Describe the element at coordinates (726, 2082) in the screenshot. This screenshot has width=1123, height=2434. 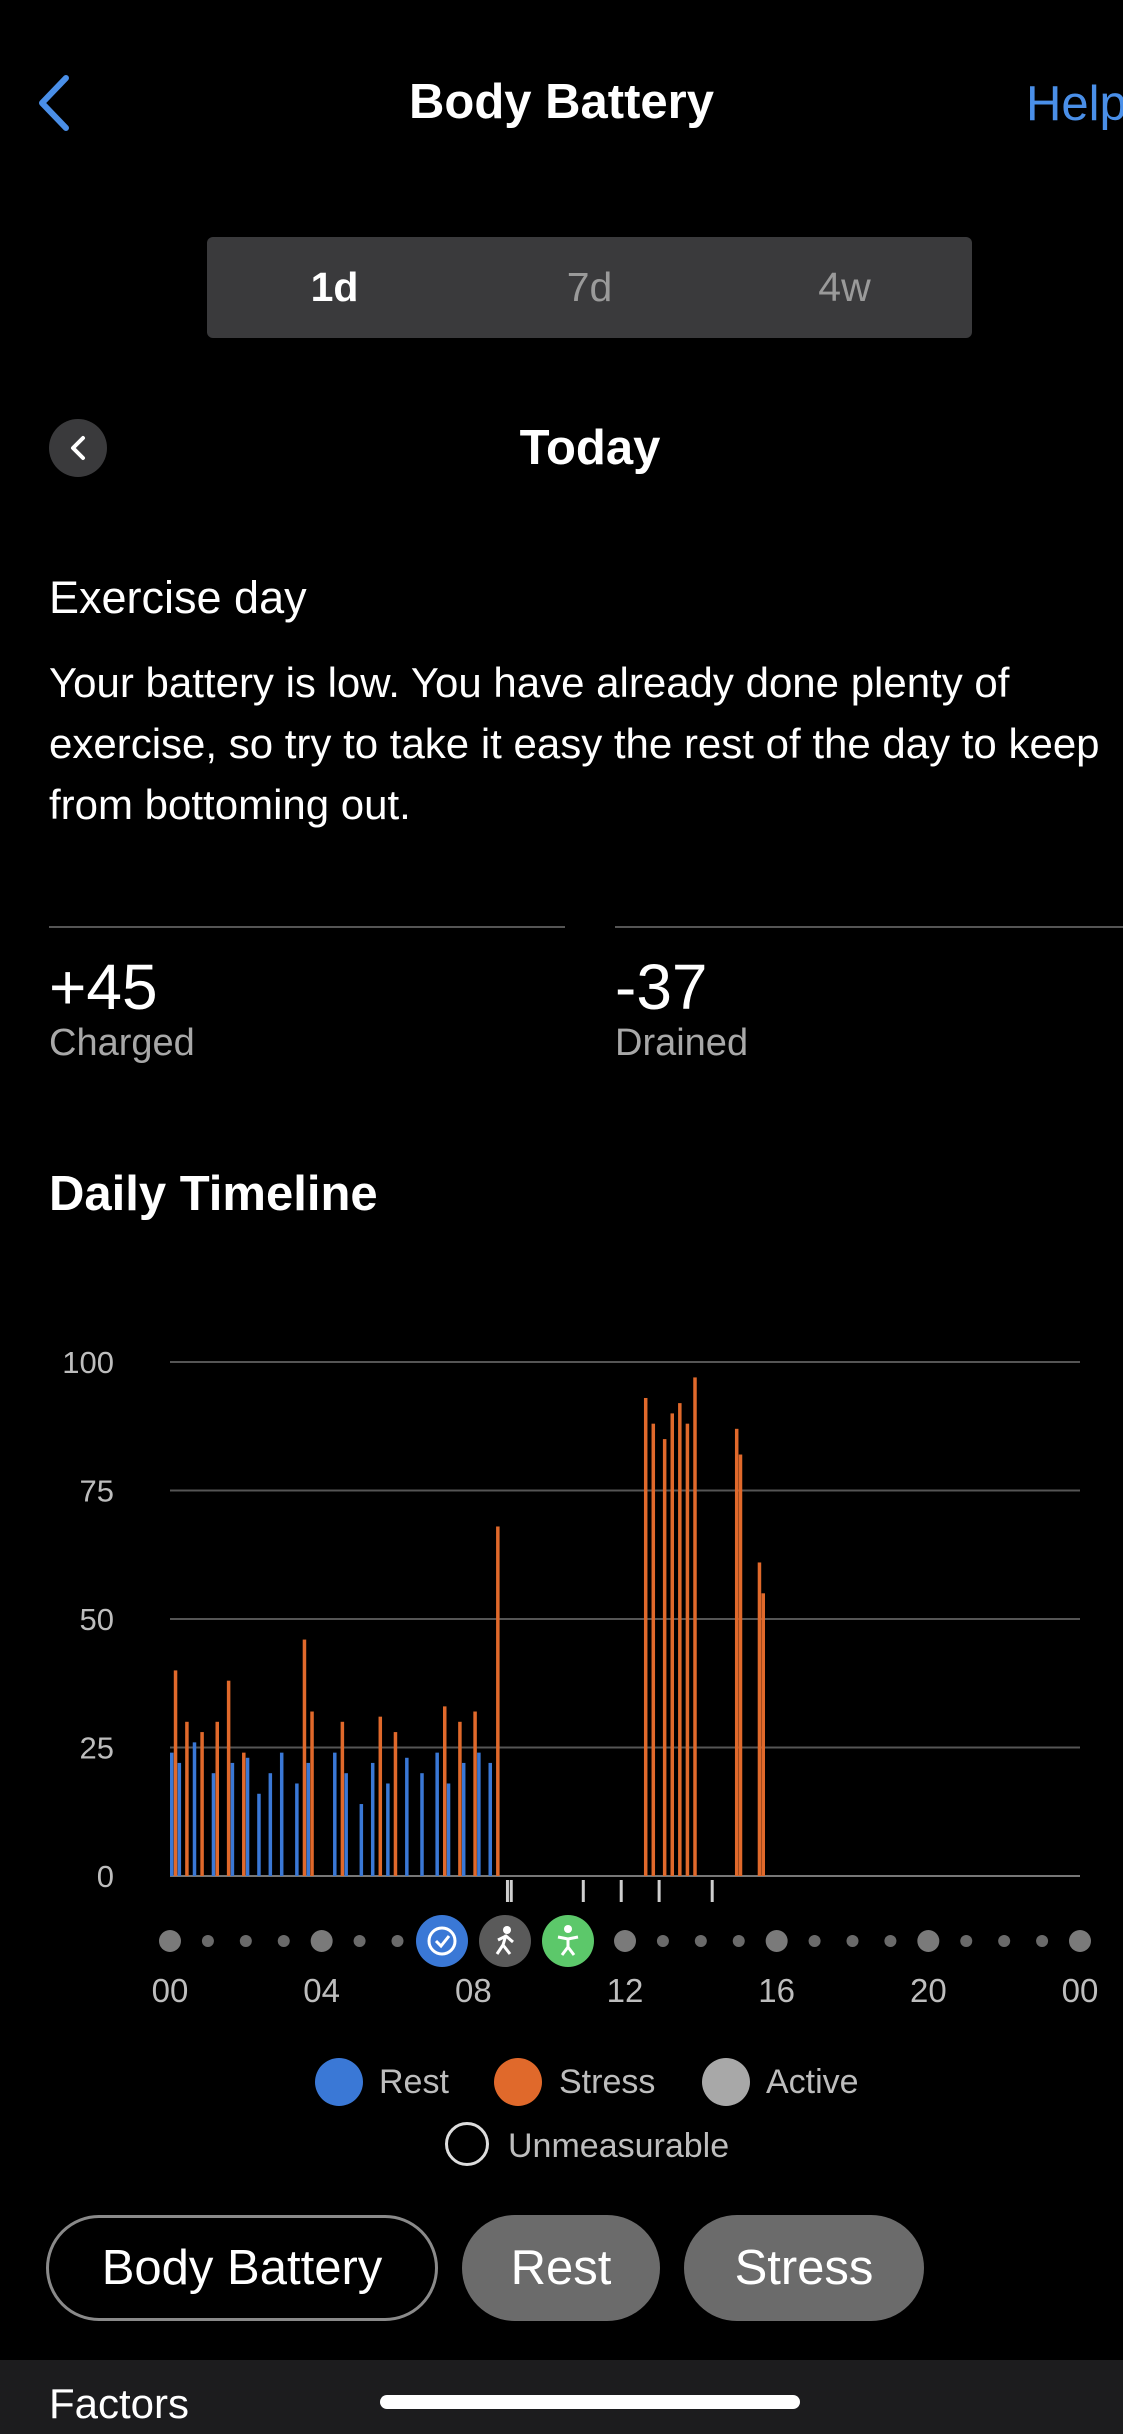
I see `legend-active-swatch` at that location.